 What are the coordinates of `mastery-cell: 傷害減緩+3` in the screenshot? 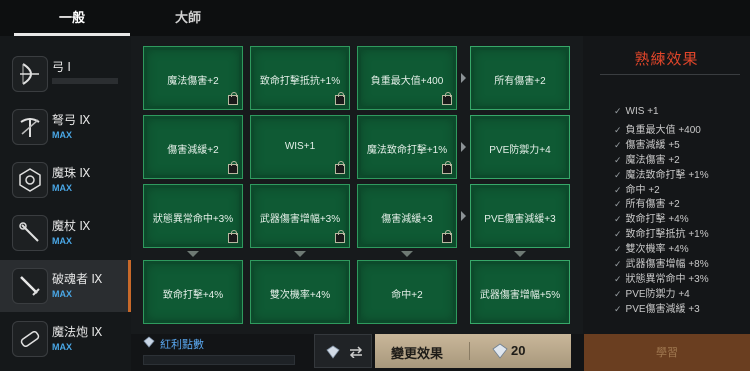 It's located at (407, 216).